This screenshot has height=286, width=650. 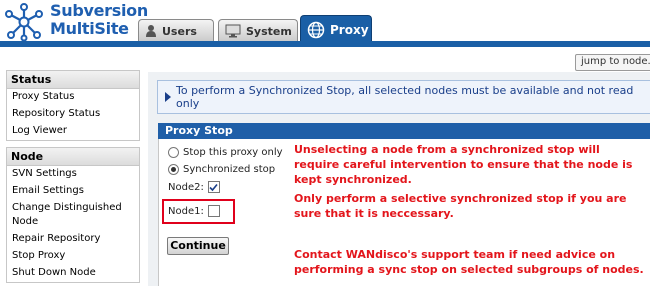 I want to click on node2-row: Node2:, so click(x=194, y=187).